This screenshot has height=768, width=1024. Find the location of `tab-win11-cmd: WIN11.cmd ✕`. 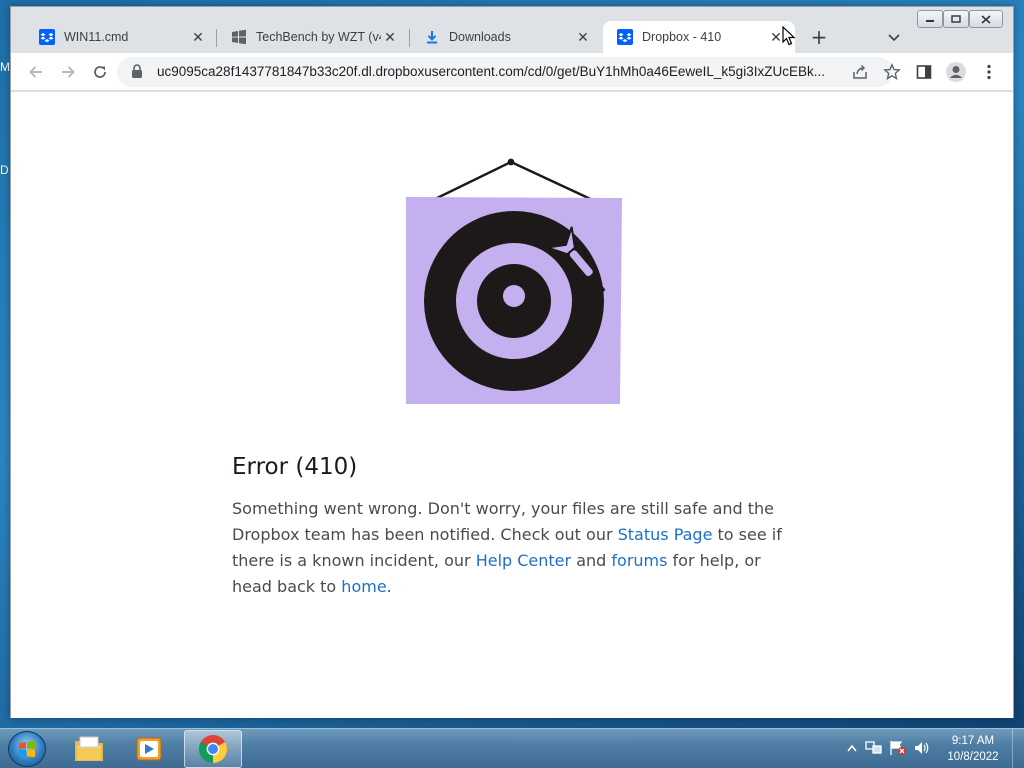

tab-win11-cmd: WIN11.cmd ✕ is located at coordinates (121, 37).